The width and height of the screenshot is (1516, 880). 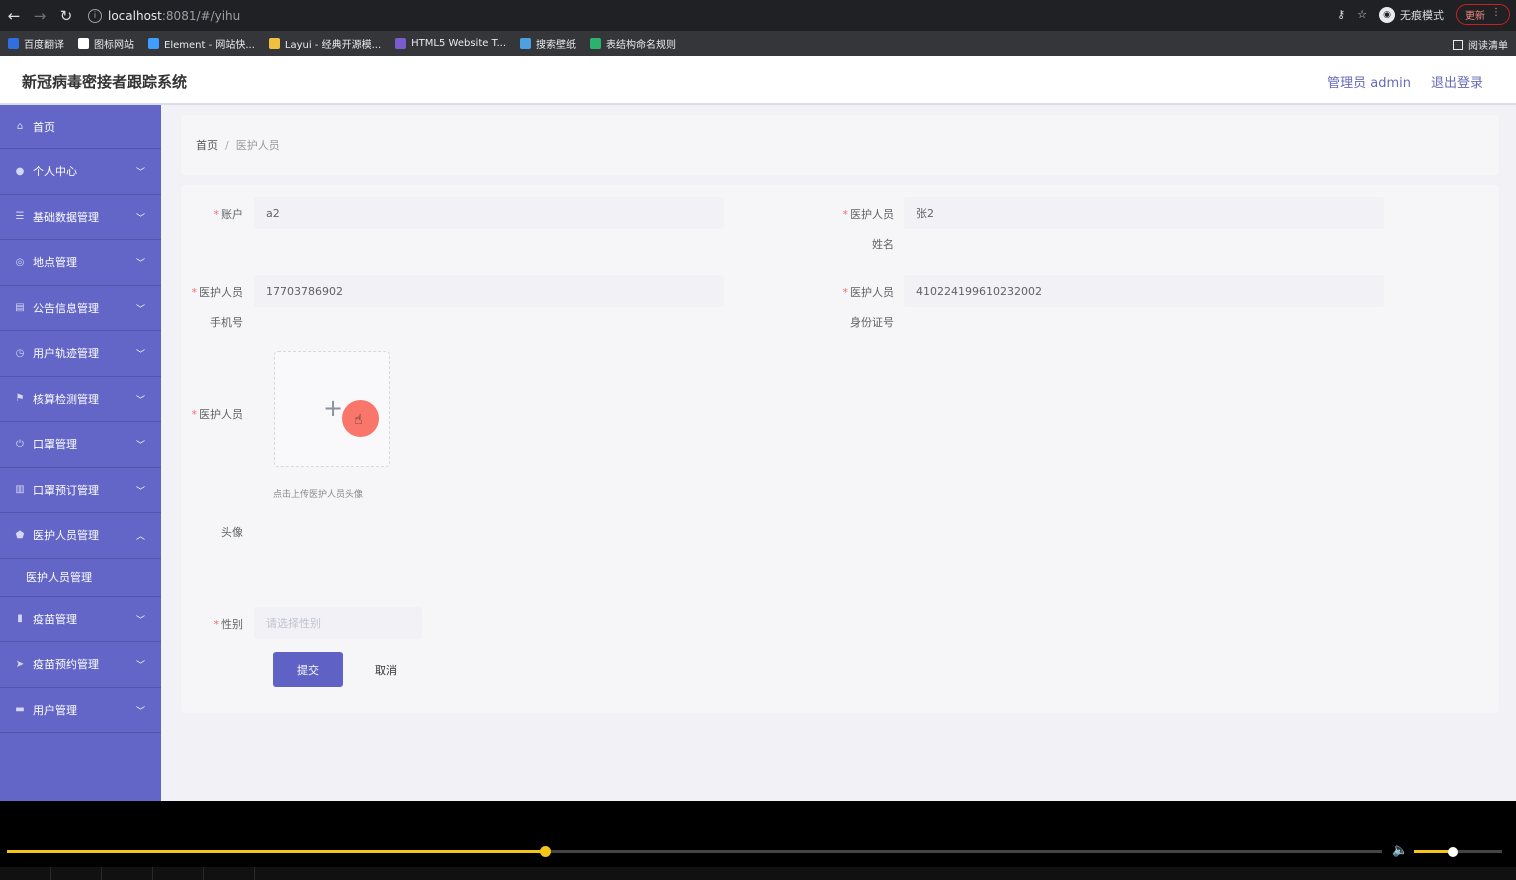 I want to click on list-icon: ☰, so click(x=20, y=217).